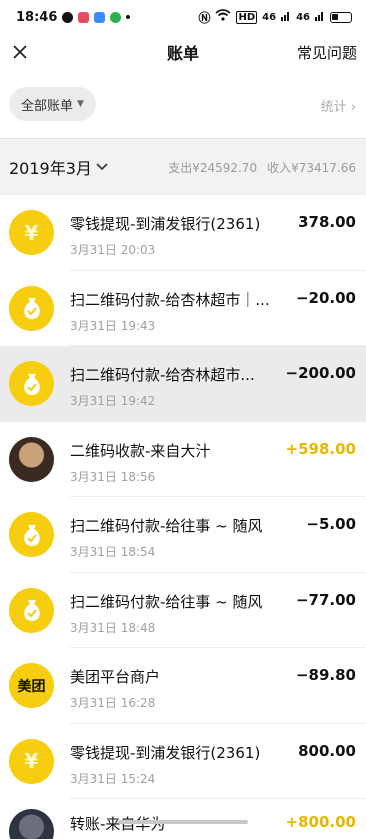  I want to click on hd-badge: HD, so click(247, 17).